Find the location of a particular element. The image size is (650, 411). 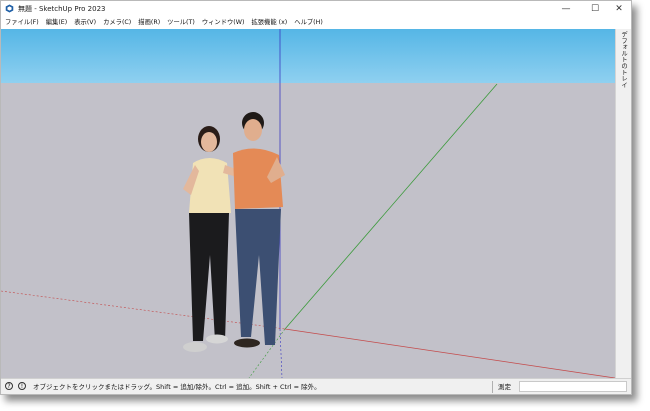

maximize-button: ☐ is located at coordinates (595, 9).